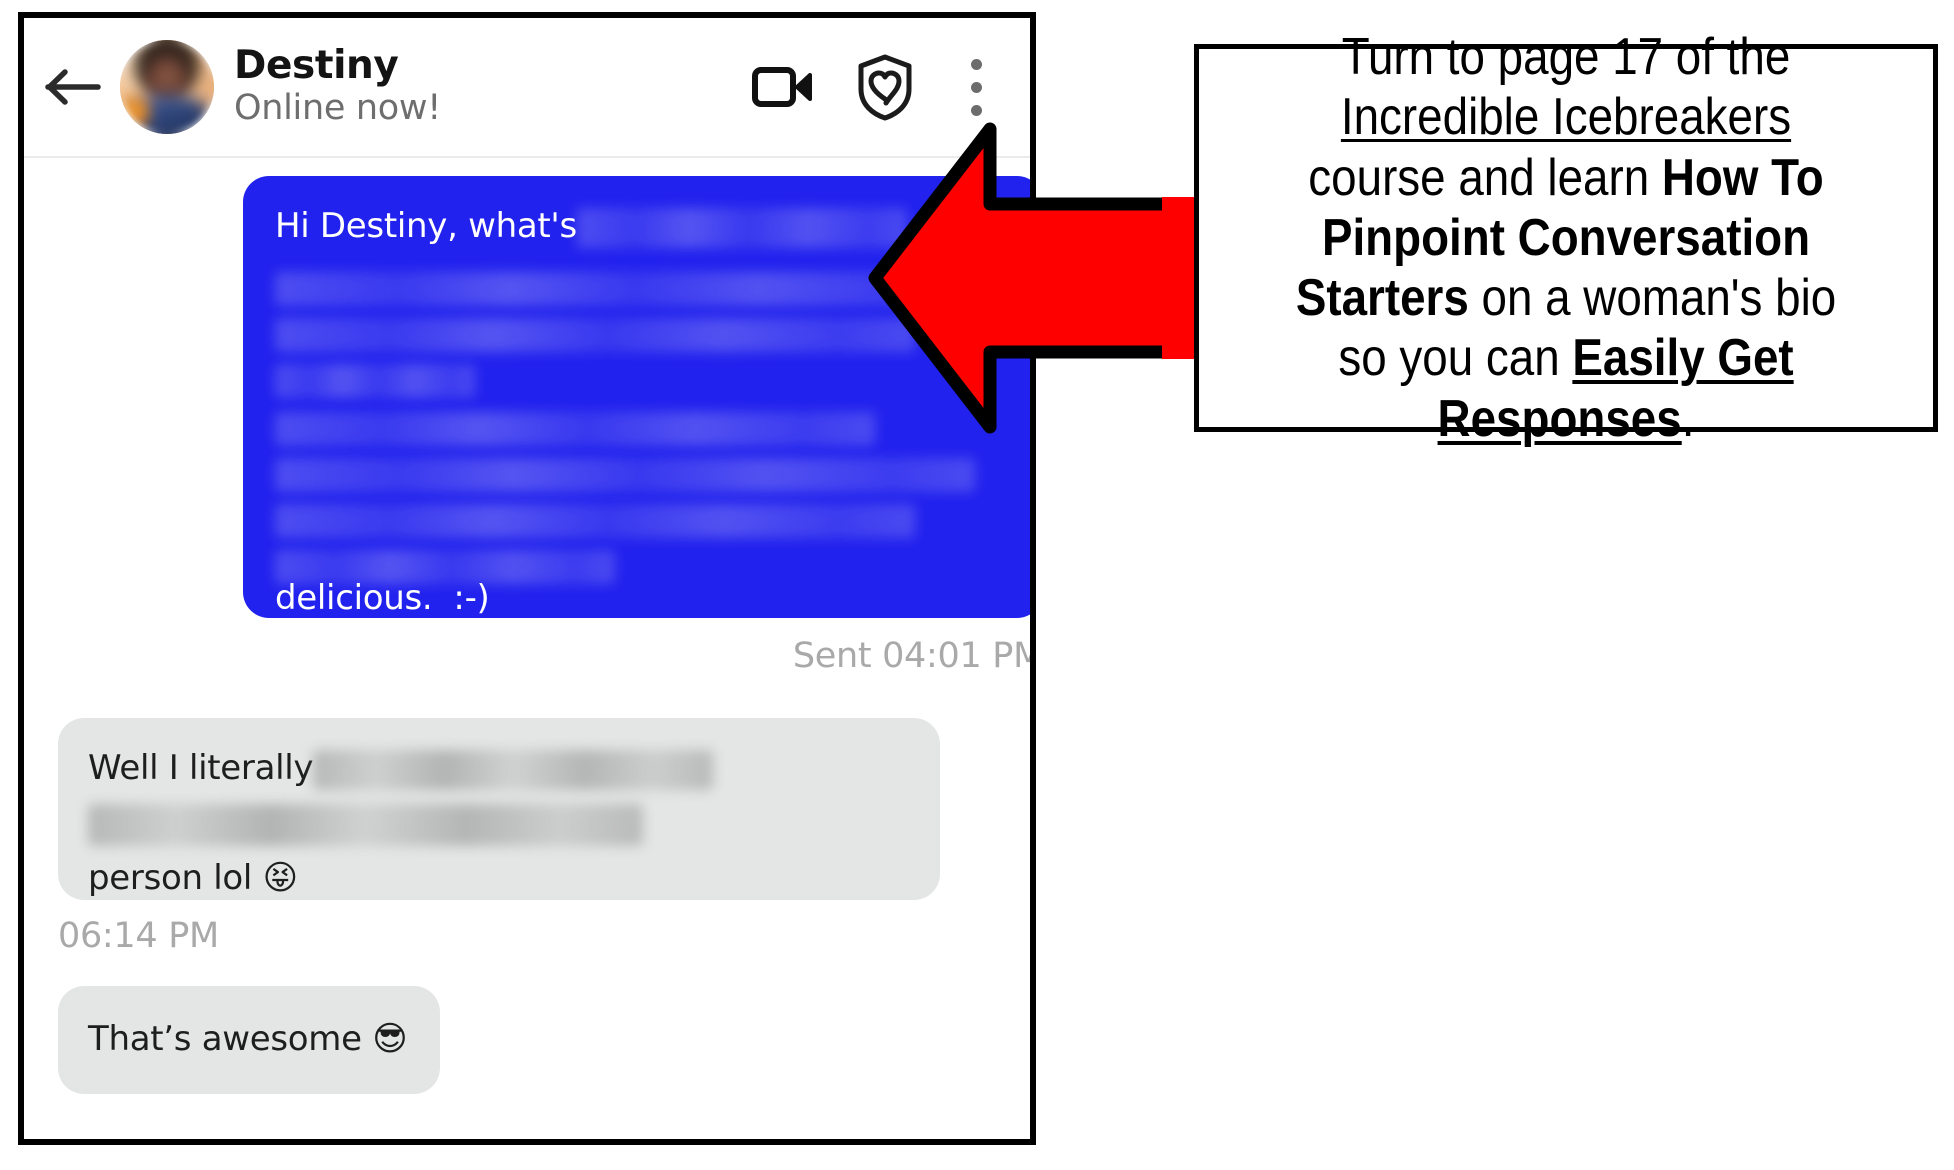 Image resolution: width=1954 pixels, height=1170 pixels. I want to click on message-text-line: Hi Destiny, what's, so click(643, 227).